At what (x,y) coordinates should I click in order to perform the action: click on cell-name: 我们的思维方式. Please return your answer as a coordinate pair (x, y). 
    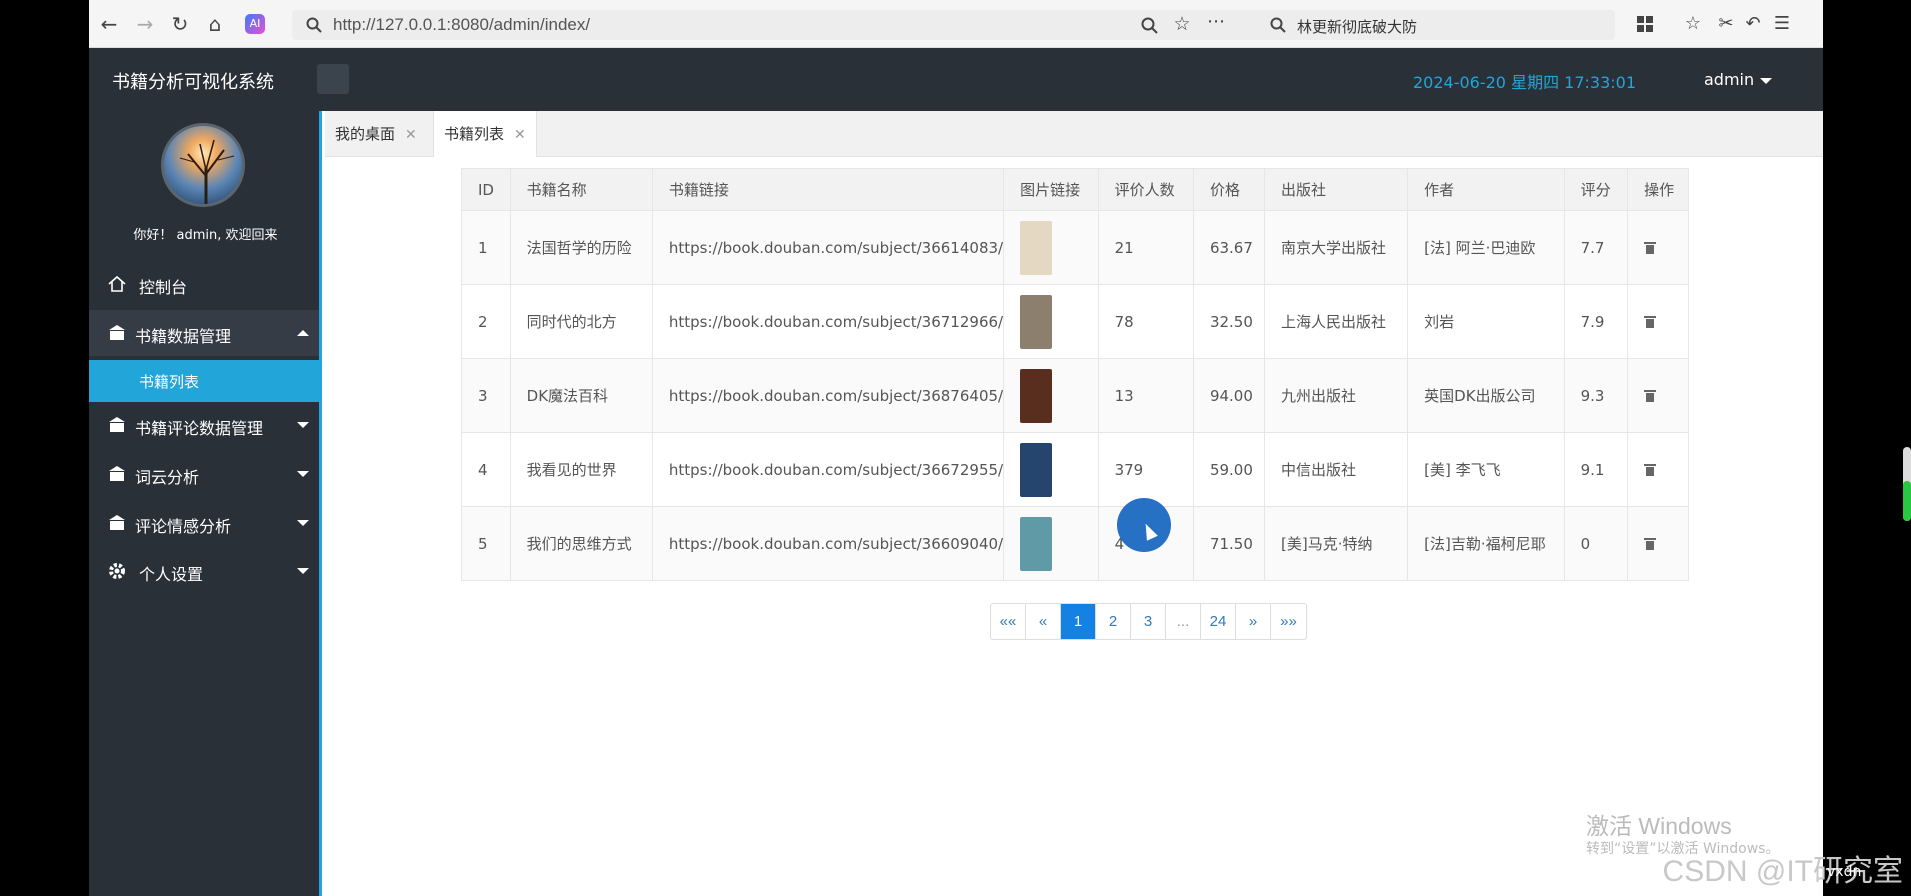
    Looking at the image, I should click on (581, 543).